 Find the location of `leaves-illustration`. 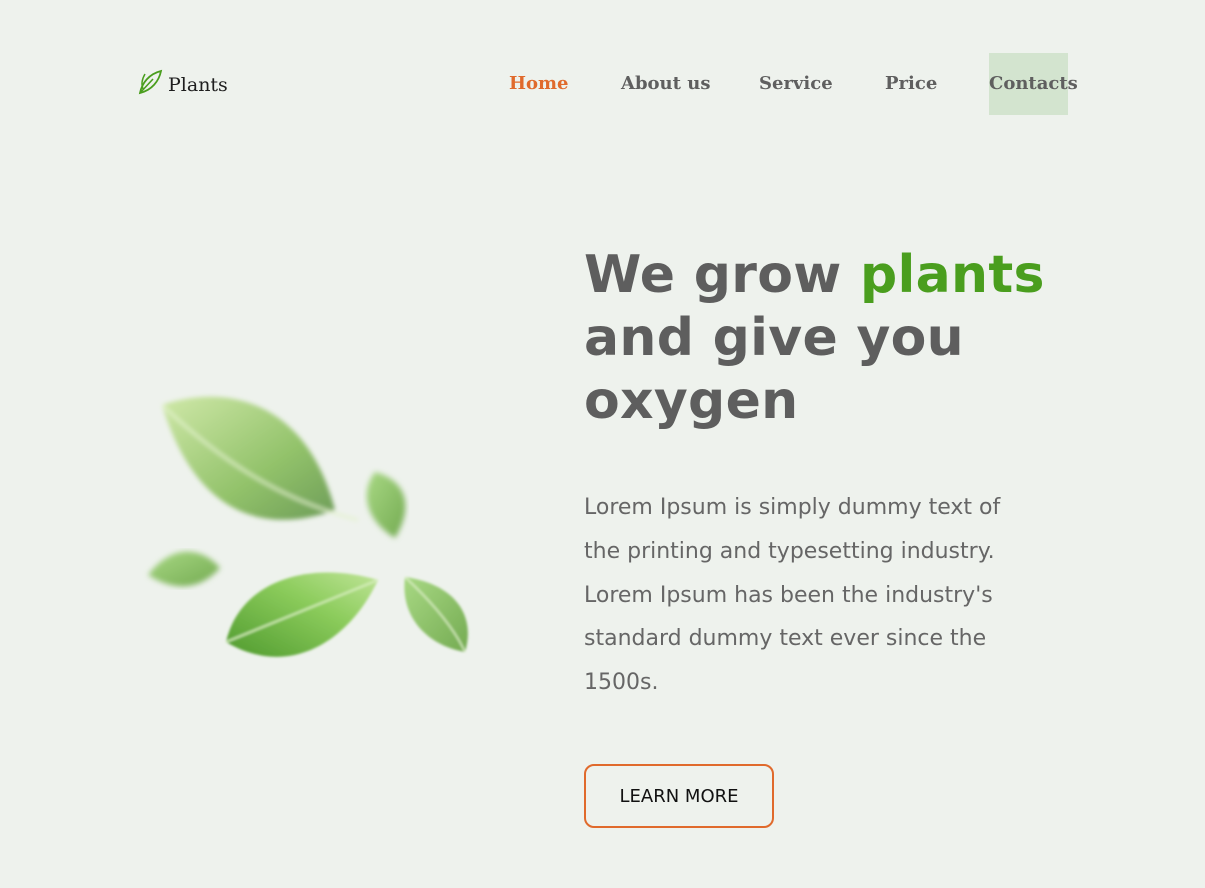

leaves-illustration is located at coordinates (310, 532).